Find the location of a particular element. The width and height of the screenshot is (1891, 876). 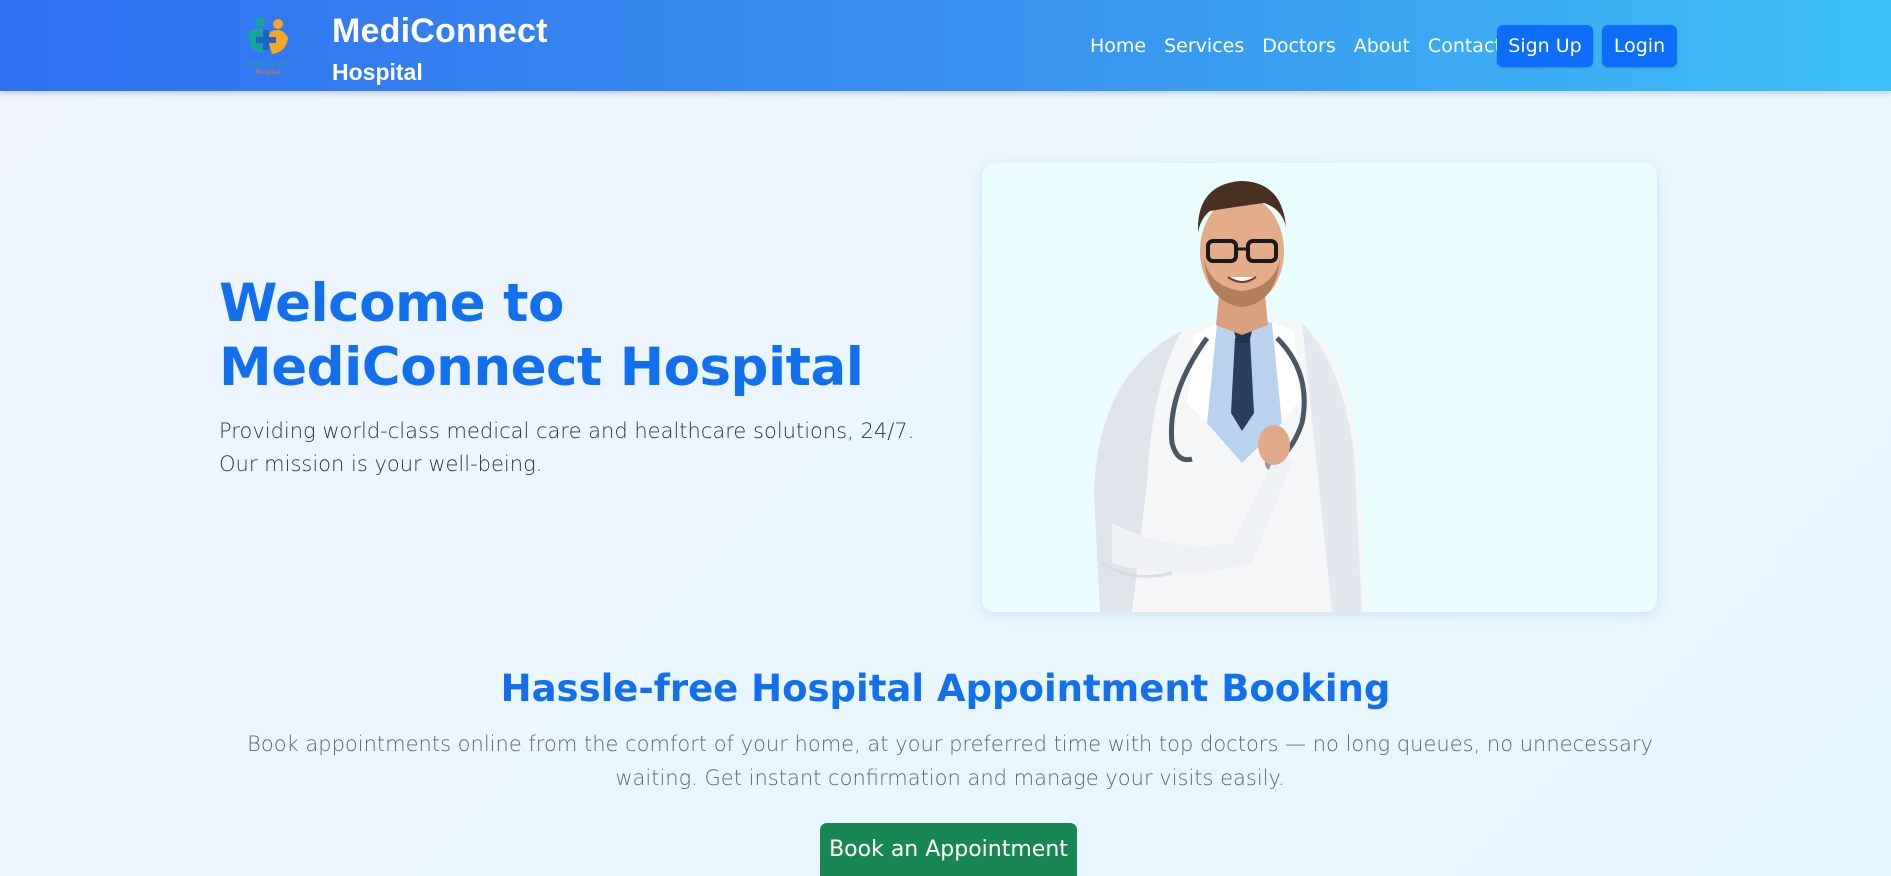

medical-cross-icon: MediConnect Hospital is located at coordinates (268, 46).